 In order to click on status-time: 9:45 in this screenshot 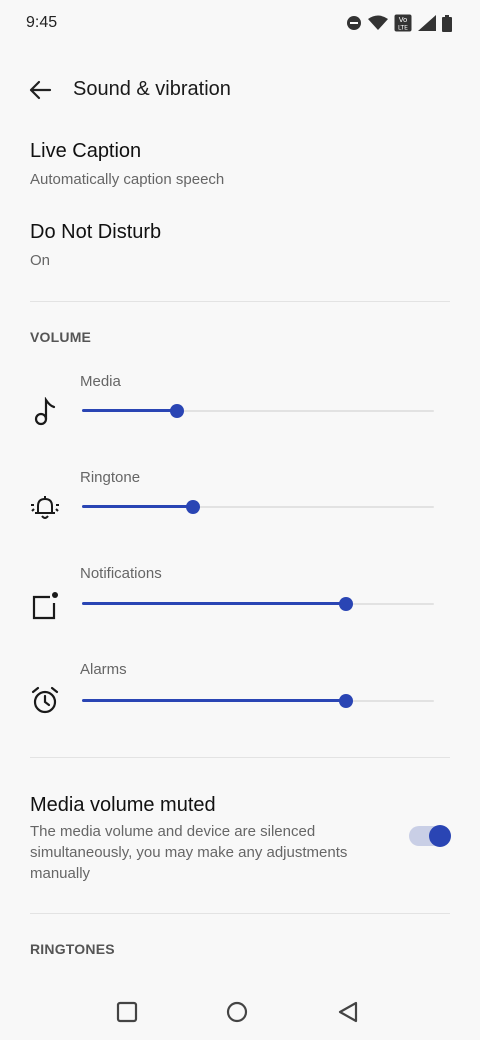, I will do `click(42, 22)`.